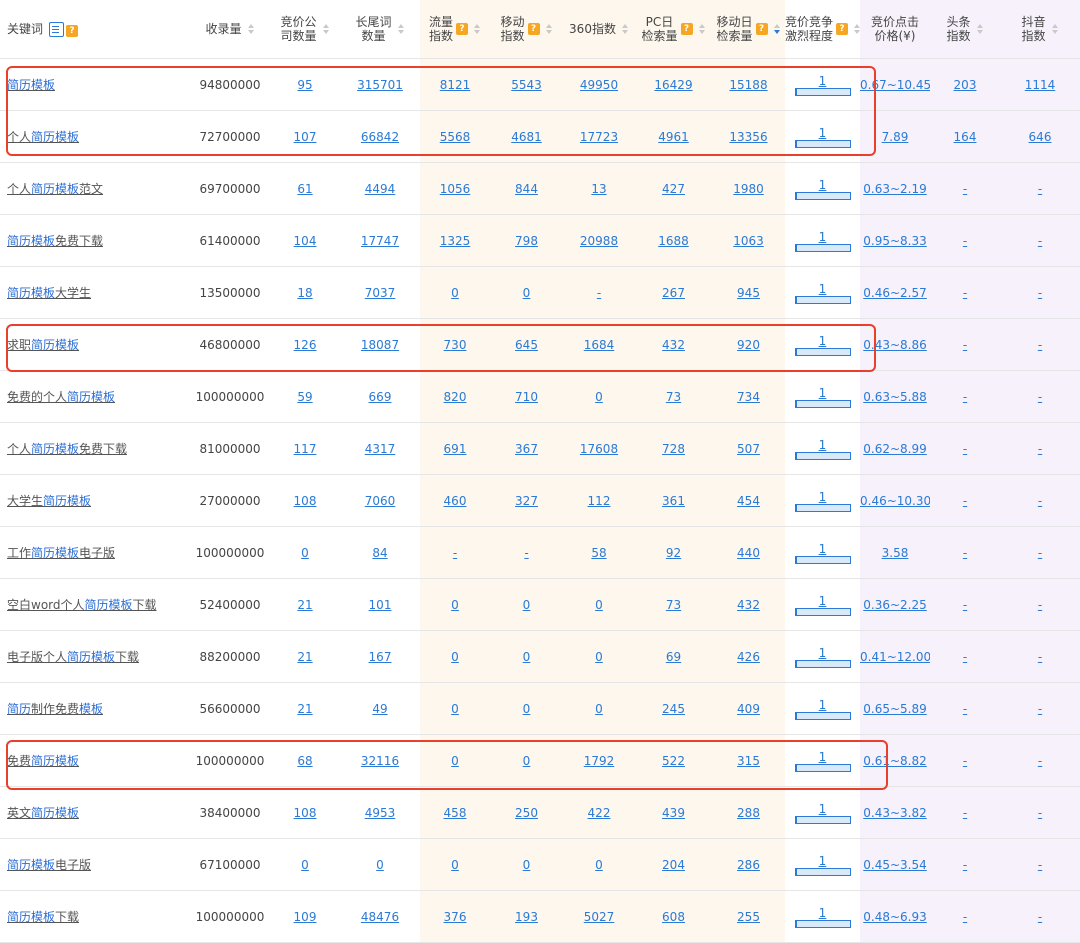 This screenshot has width=1080, height=943. I want to click on traffic-link: 376, so click(455, 917).